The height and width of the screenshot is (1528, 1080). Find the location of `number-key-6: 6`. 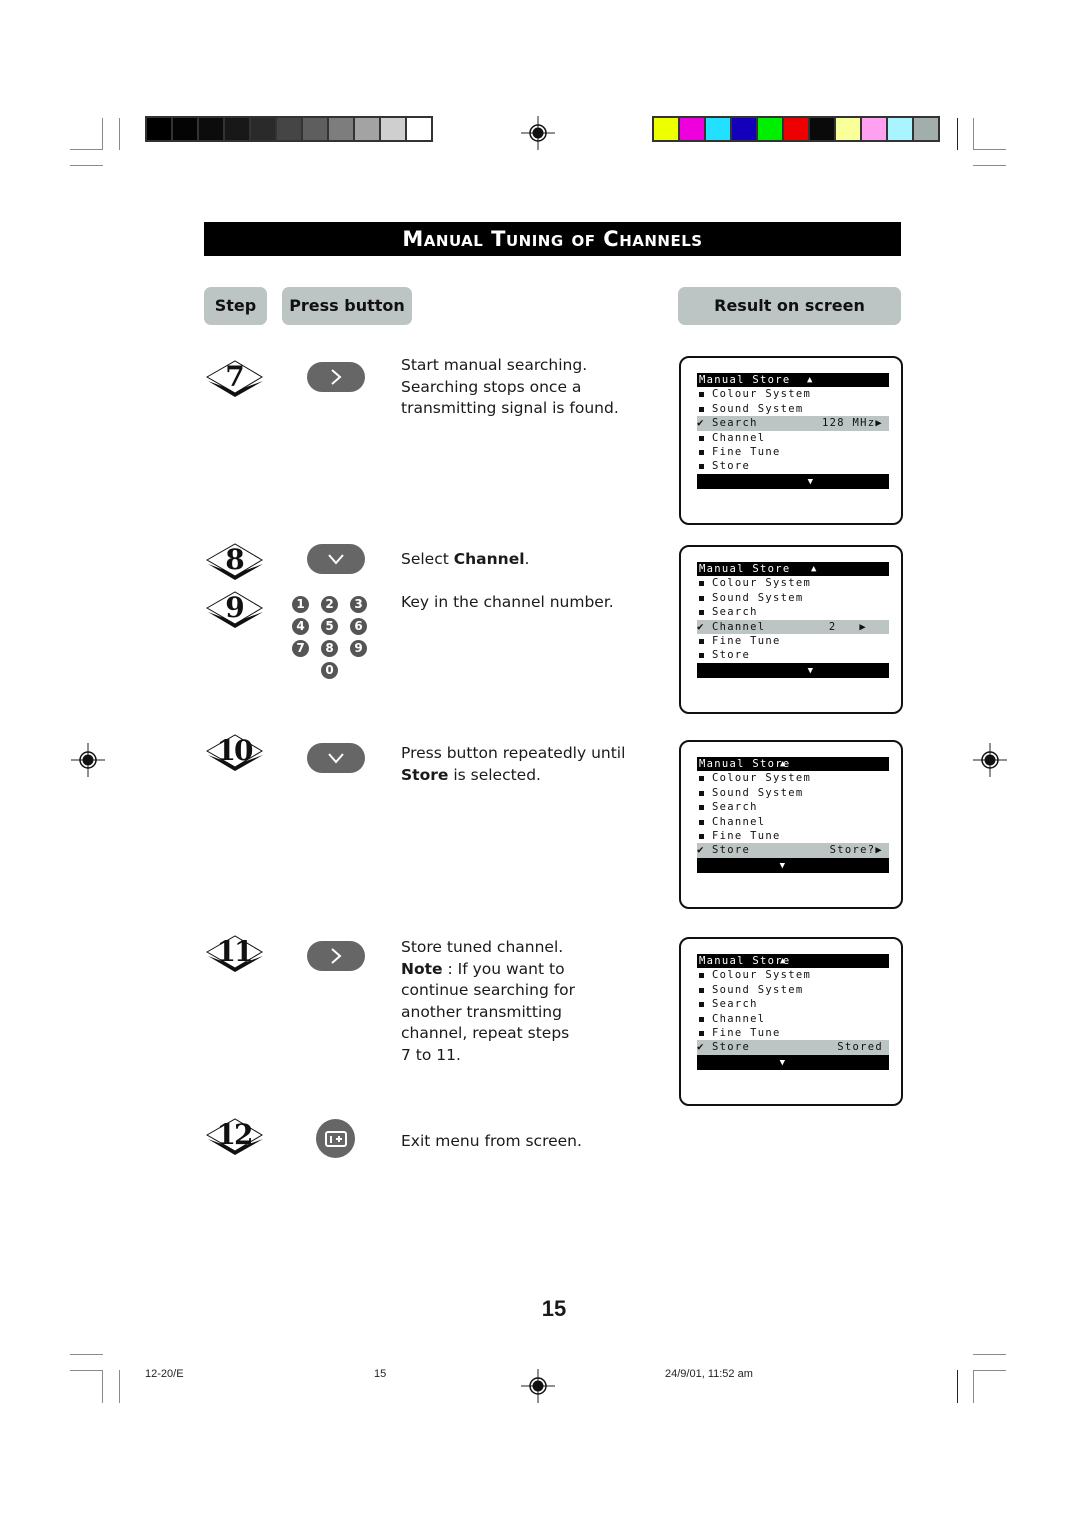

number-key-6: 6 is located at coordinates (358, 626).